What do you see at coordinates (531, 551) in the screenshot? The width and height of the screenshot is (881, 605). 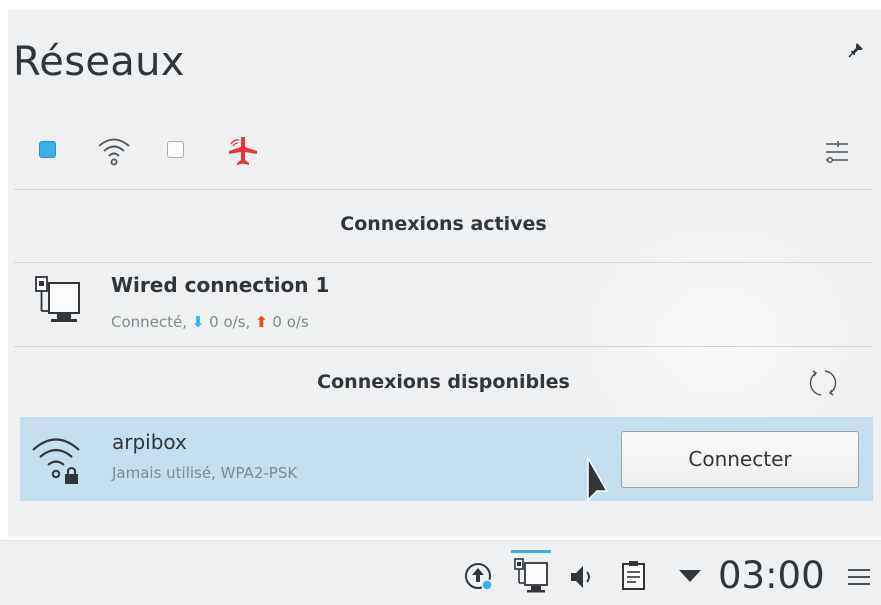 I see `active-indicator` at bounding box center [531, 551].